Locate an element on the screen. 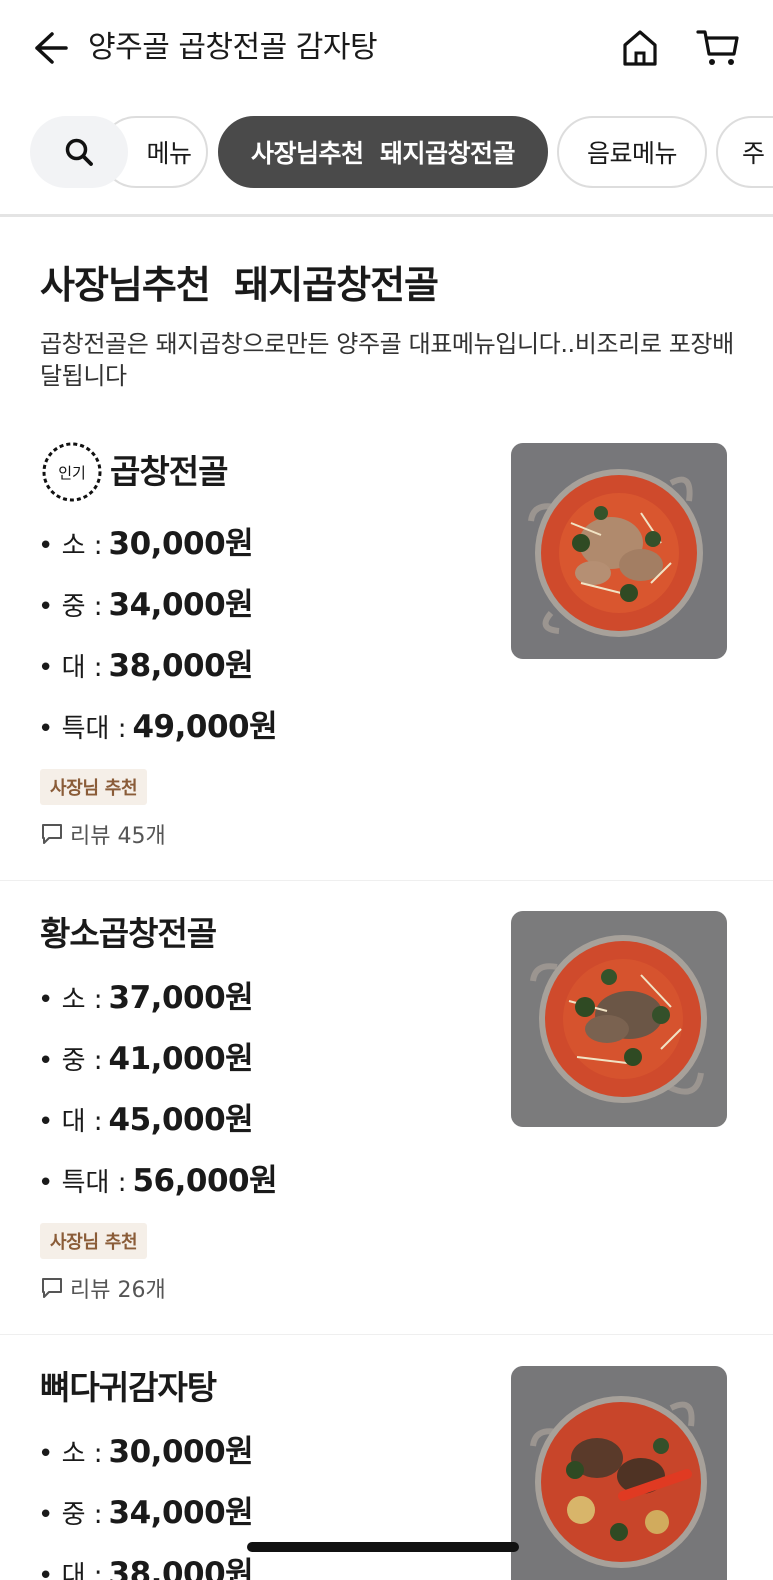 Image resolution: width=773 pixels, height=1580 pixels. review-count: 리뷰 26개 is located at coordinates (103, 1288).